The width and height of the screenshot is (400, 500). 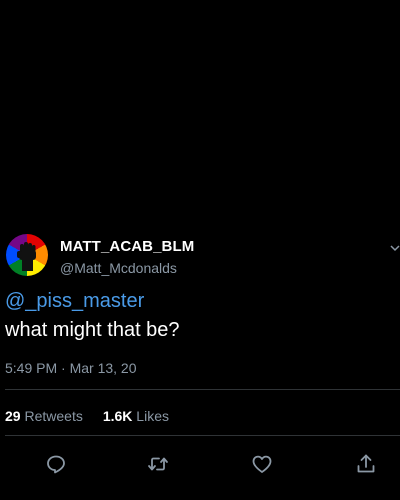 I want to click on reply-icon, so click(x=56, y=464).